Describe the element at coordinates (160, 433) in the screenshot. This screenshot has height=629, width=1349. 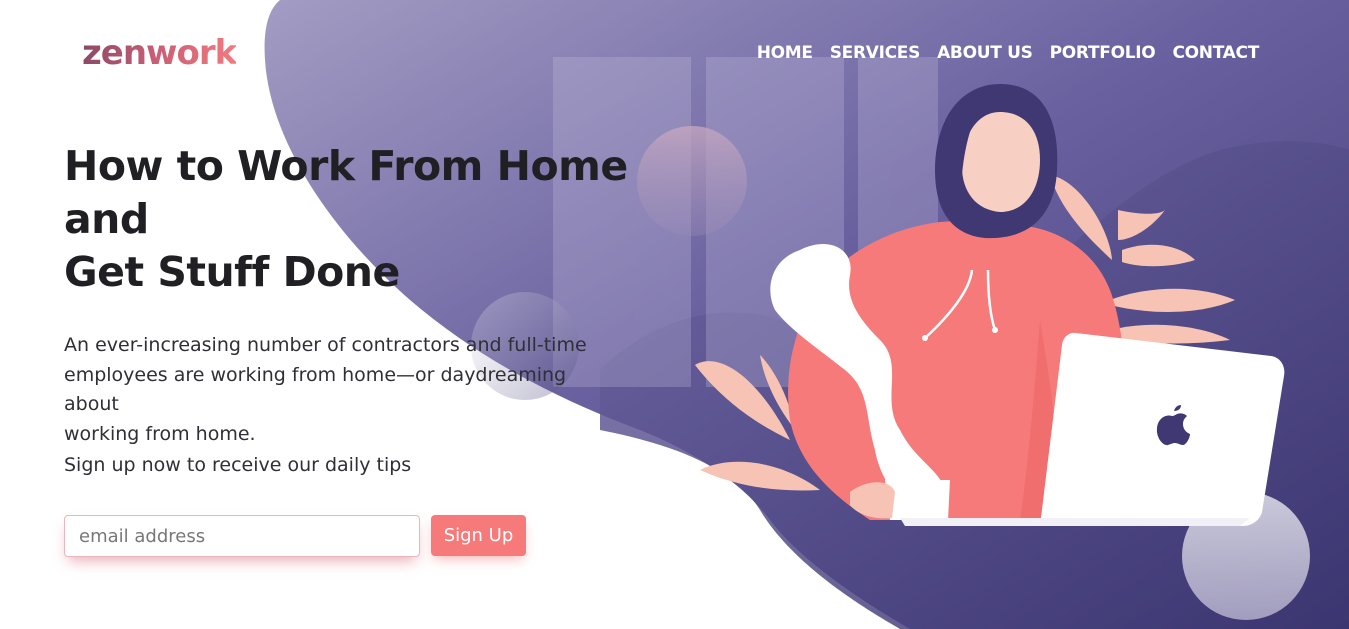
I see `hero-intro-line: working from home.` at that location.